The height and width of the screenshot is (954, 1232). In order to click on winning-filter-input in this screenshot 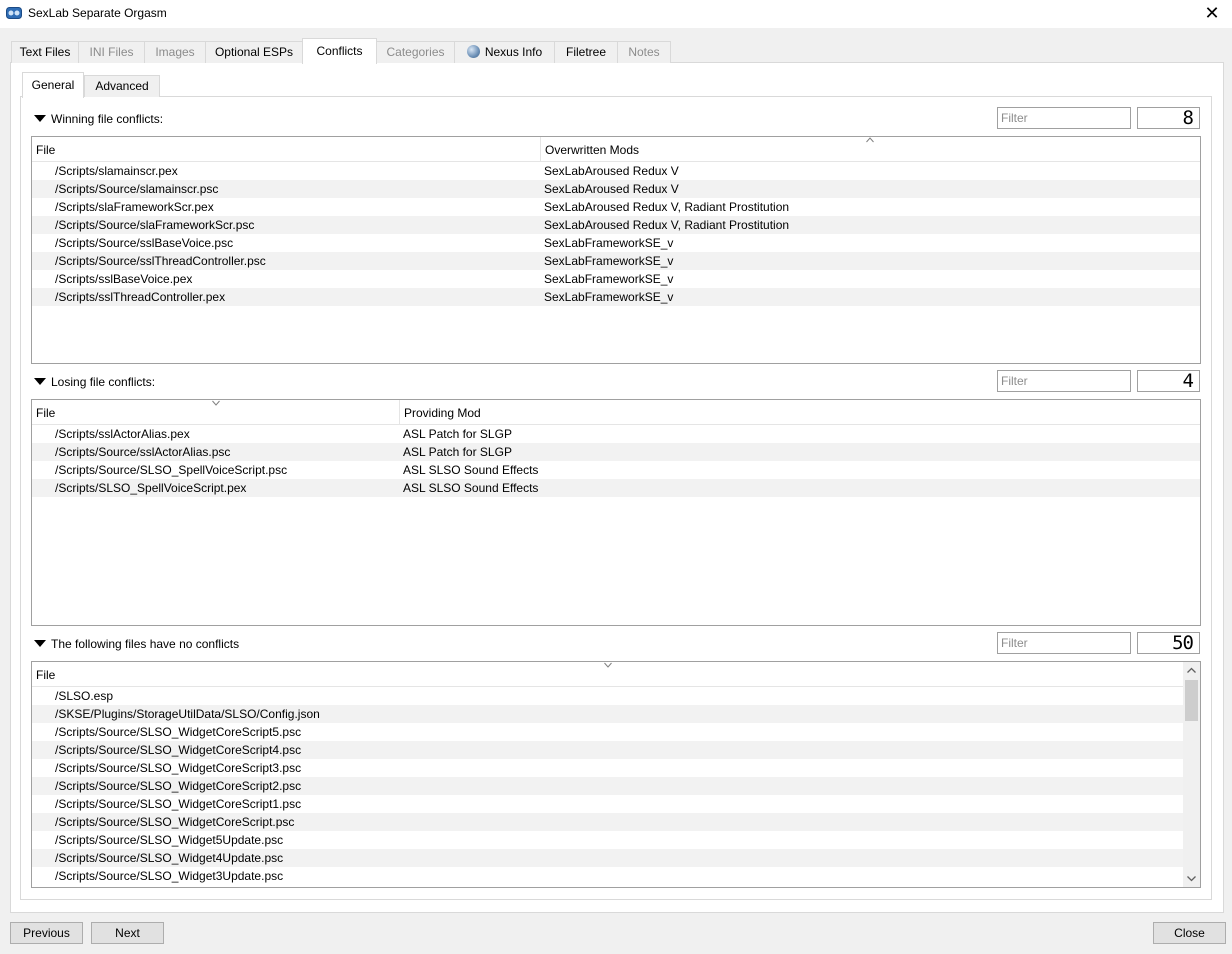, I will do `click(1064, 118)`.